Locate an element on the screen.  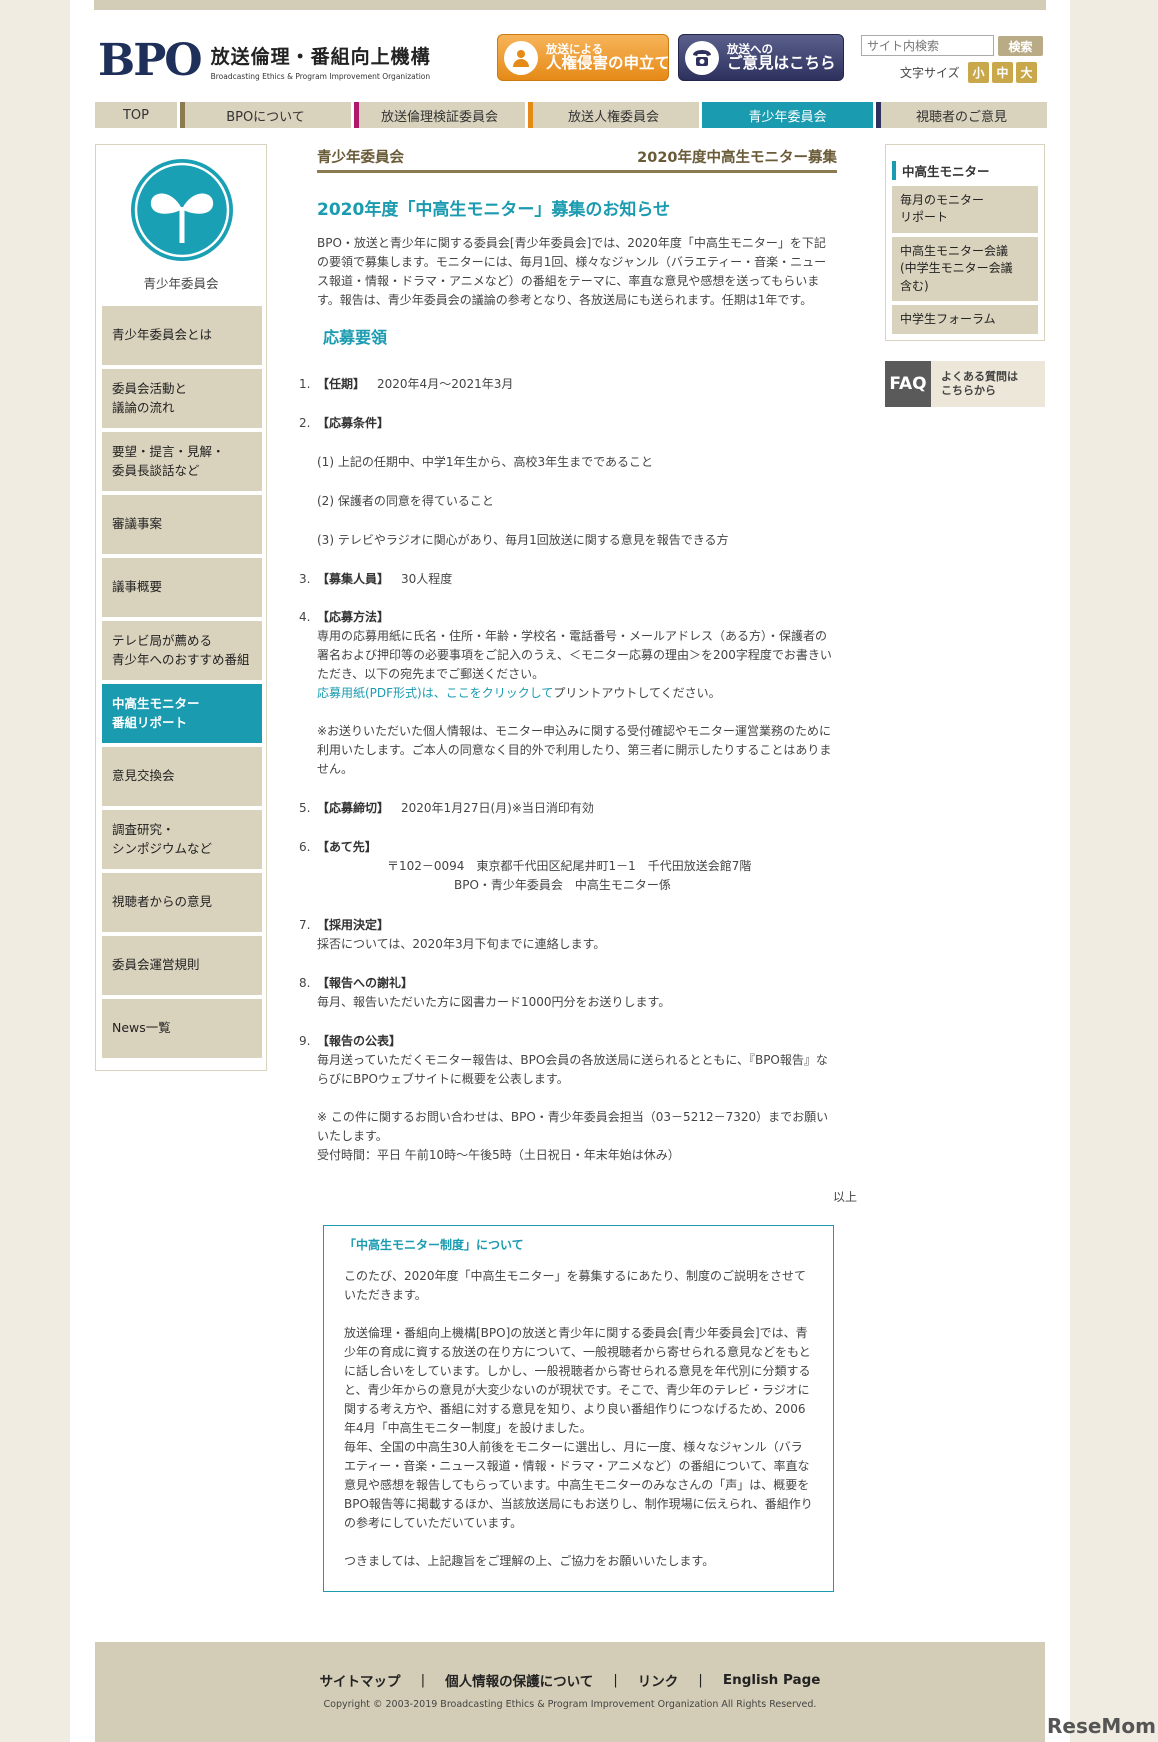
item-label: 【募集人員】 is located at coordinates (353, 579).